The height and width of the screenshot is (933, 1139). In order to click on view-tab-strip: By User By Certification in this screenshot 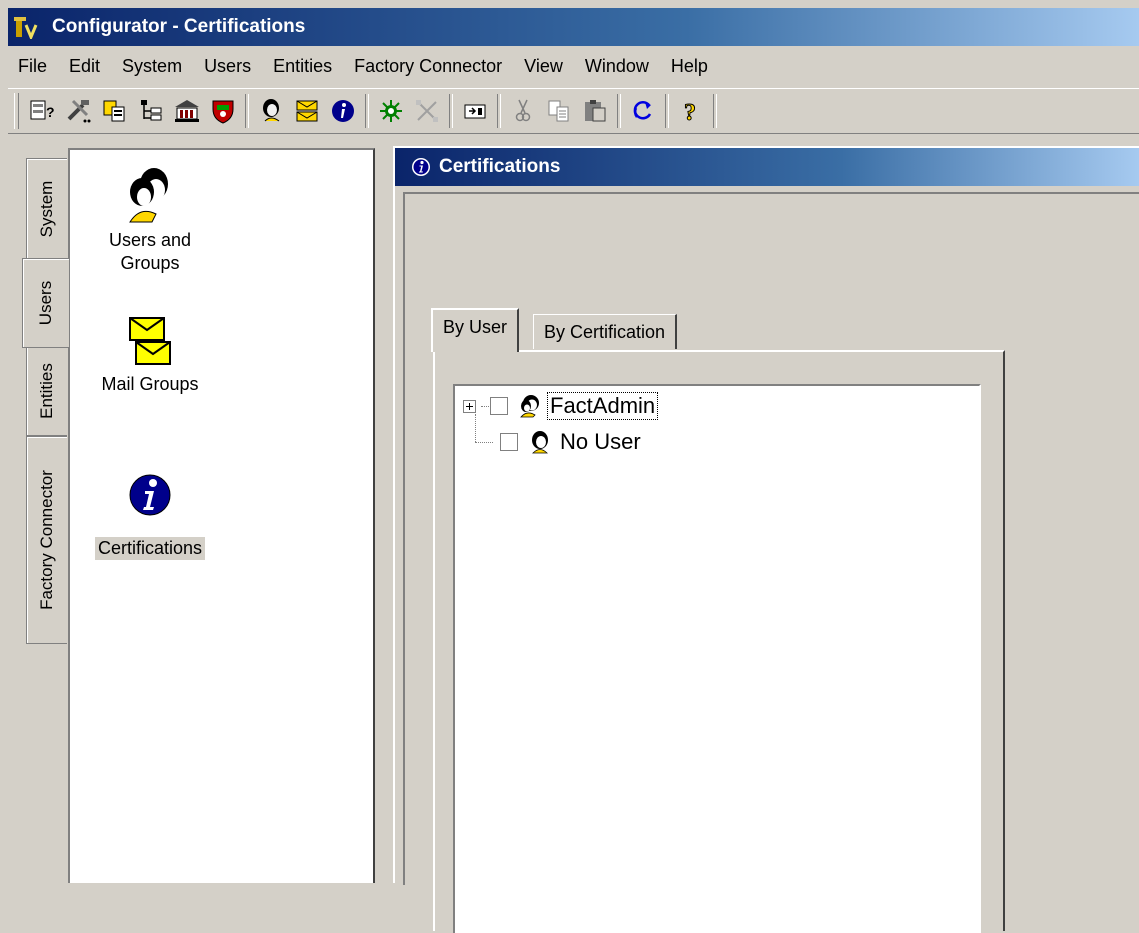, I will do `click(716, 330)`.